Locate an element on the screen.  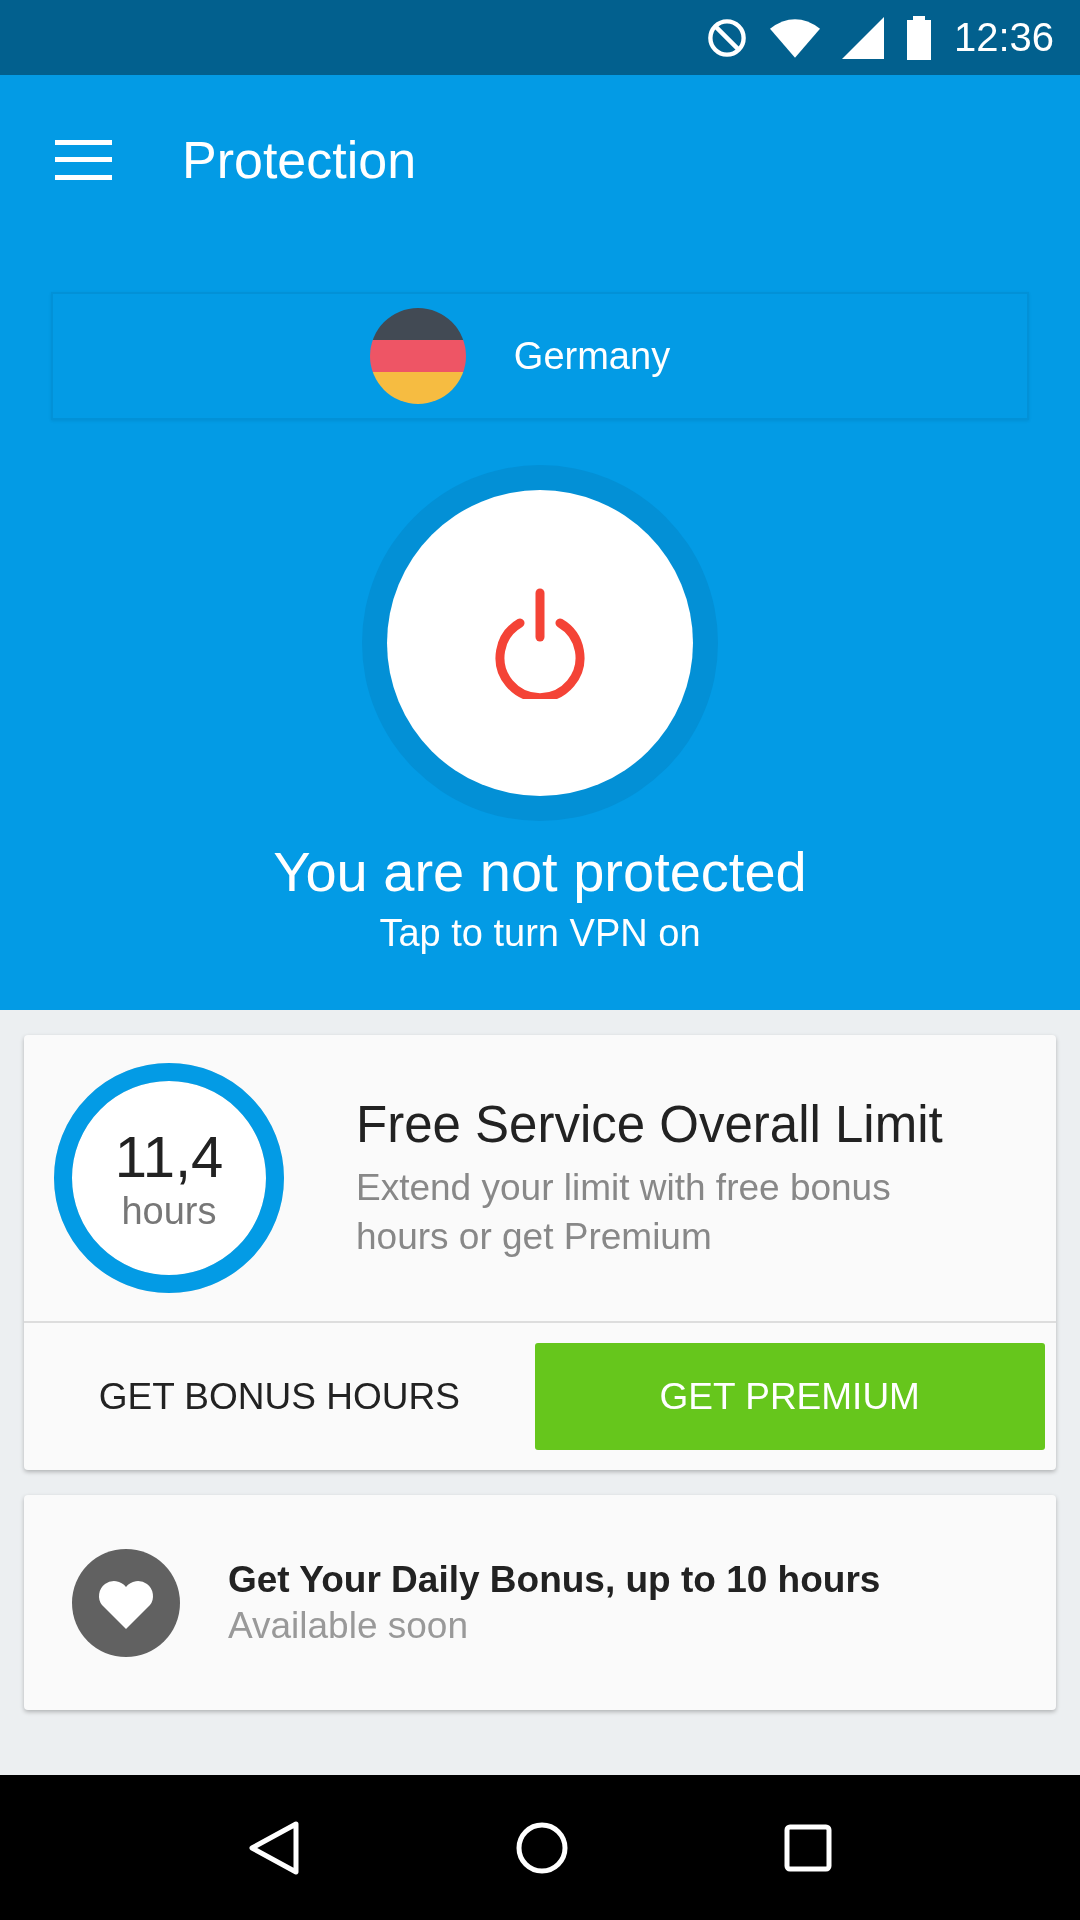
recents-icon is located at coordinates (808, 1847).